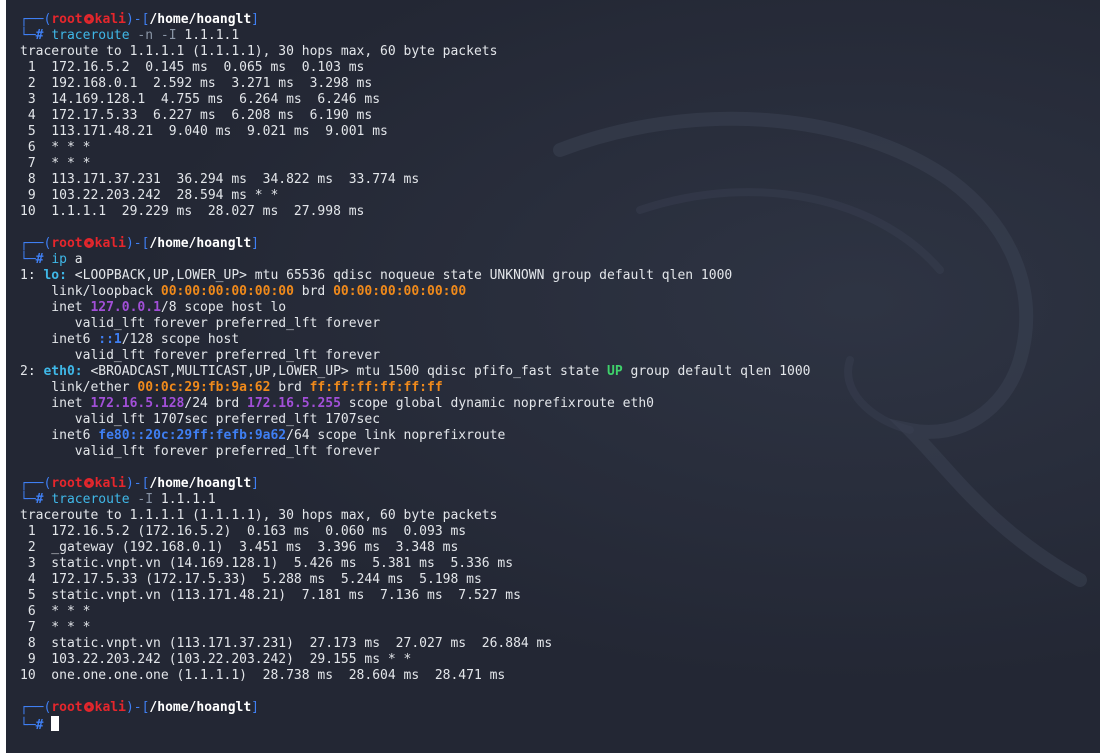  I want to click on ipv6-address: ::1, so click(110, 339).